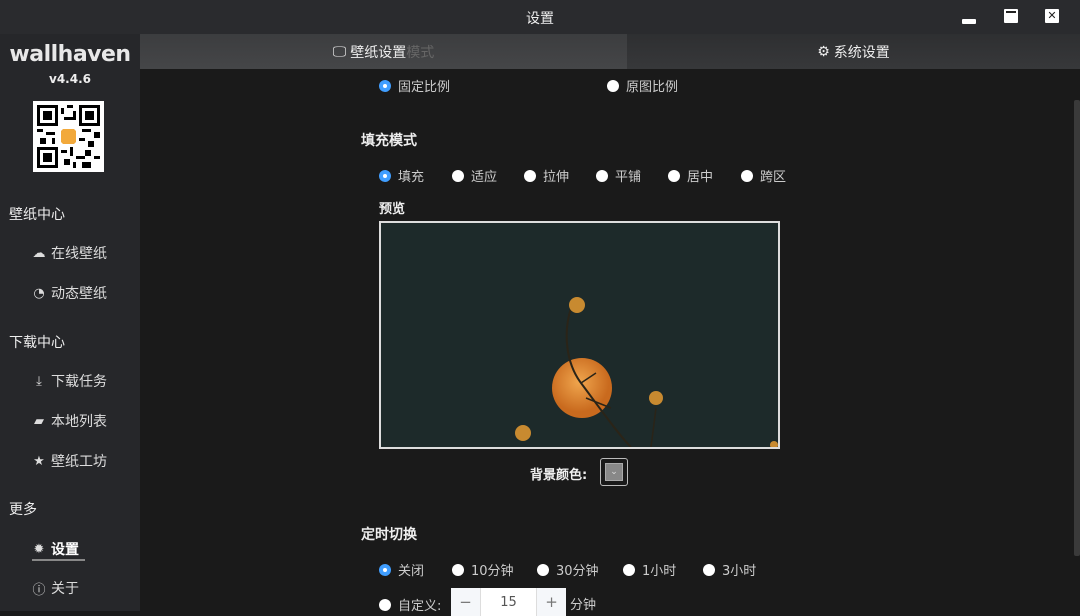  I want to click on increment-button: +, so click(551, 602).